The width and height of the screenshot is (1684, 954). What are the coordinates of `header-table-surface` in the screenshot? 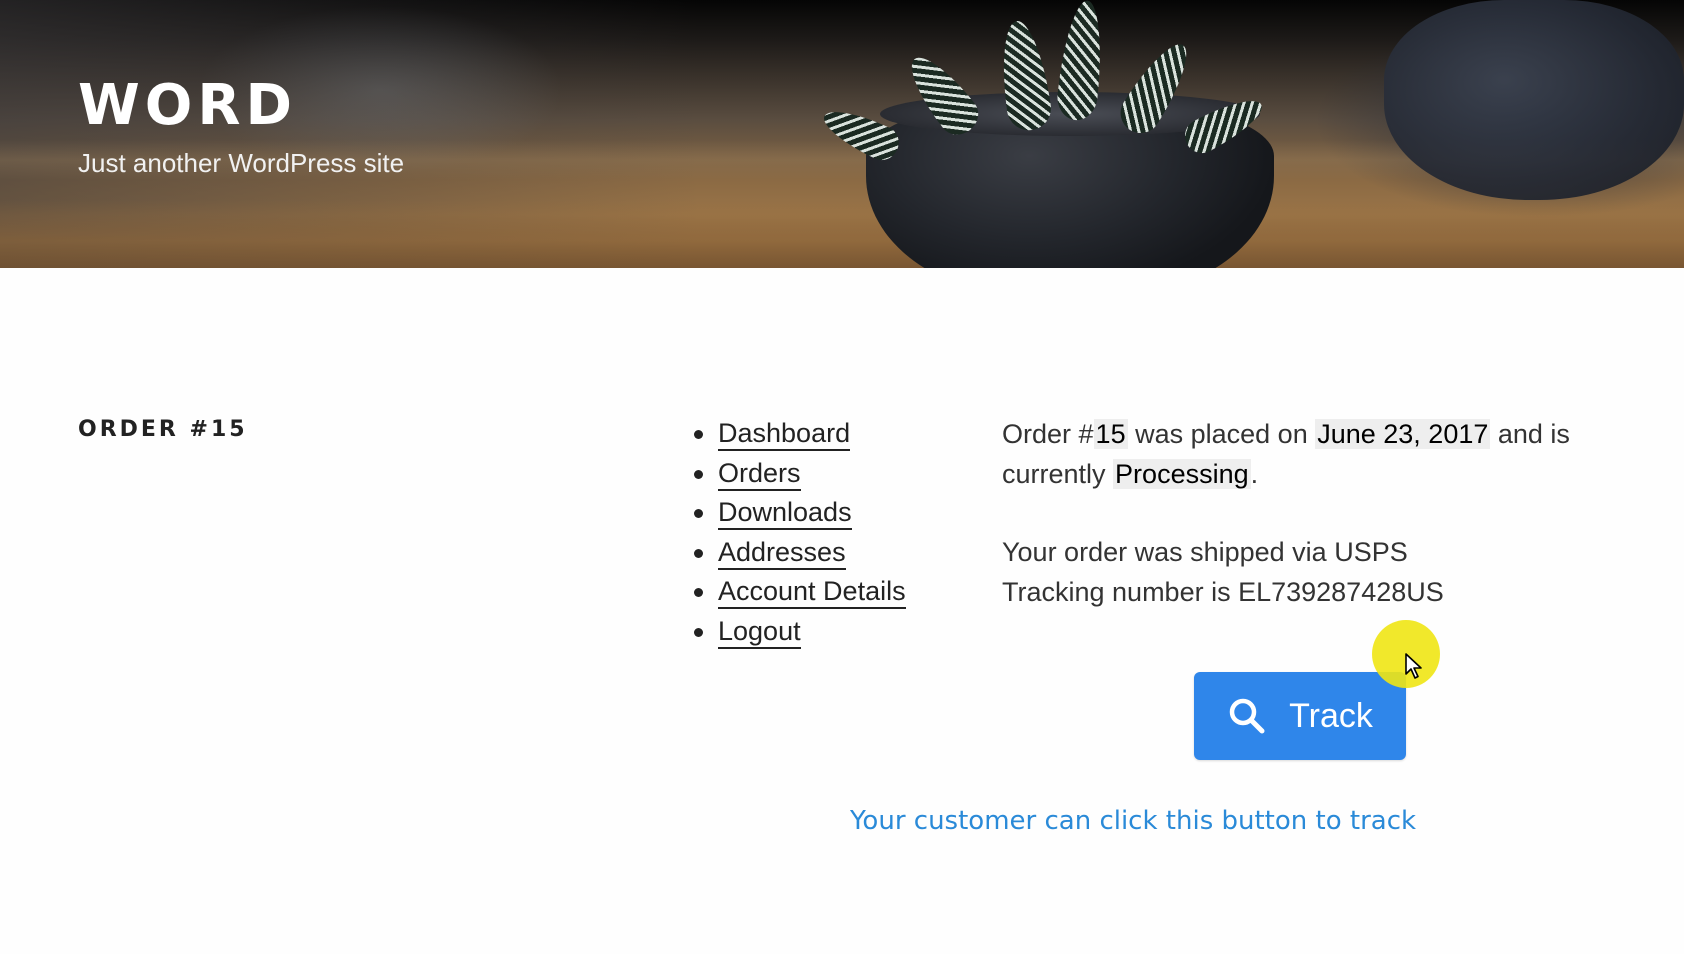 It's located at (842, 234).